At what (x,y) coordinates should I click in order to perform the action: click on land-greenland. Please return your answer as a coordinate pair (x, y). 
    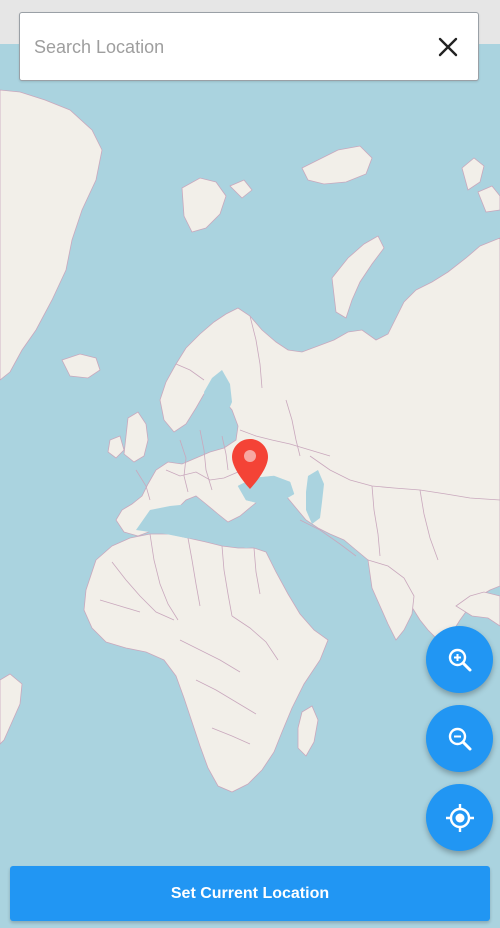
    Looking at the image, I should click on (51, 235).